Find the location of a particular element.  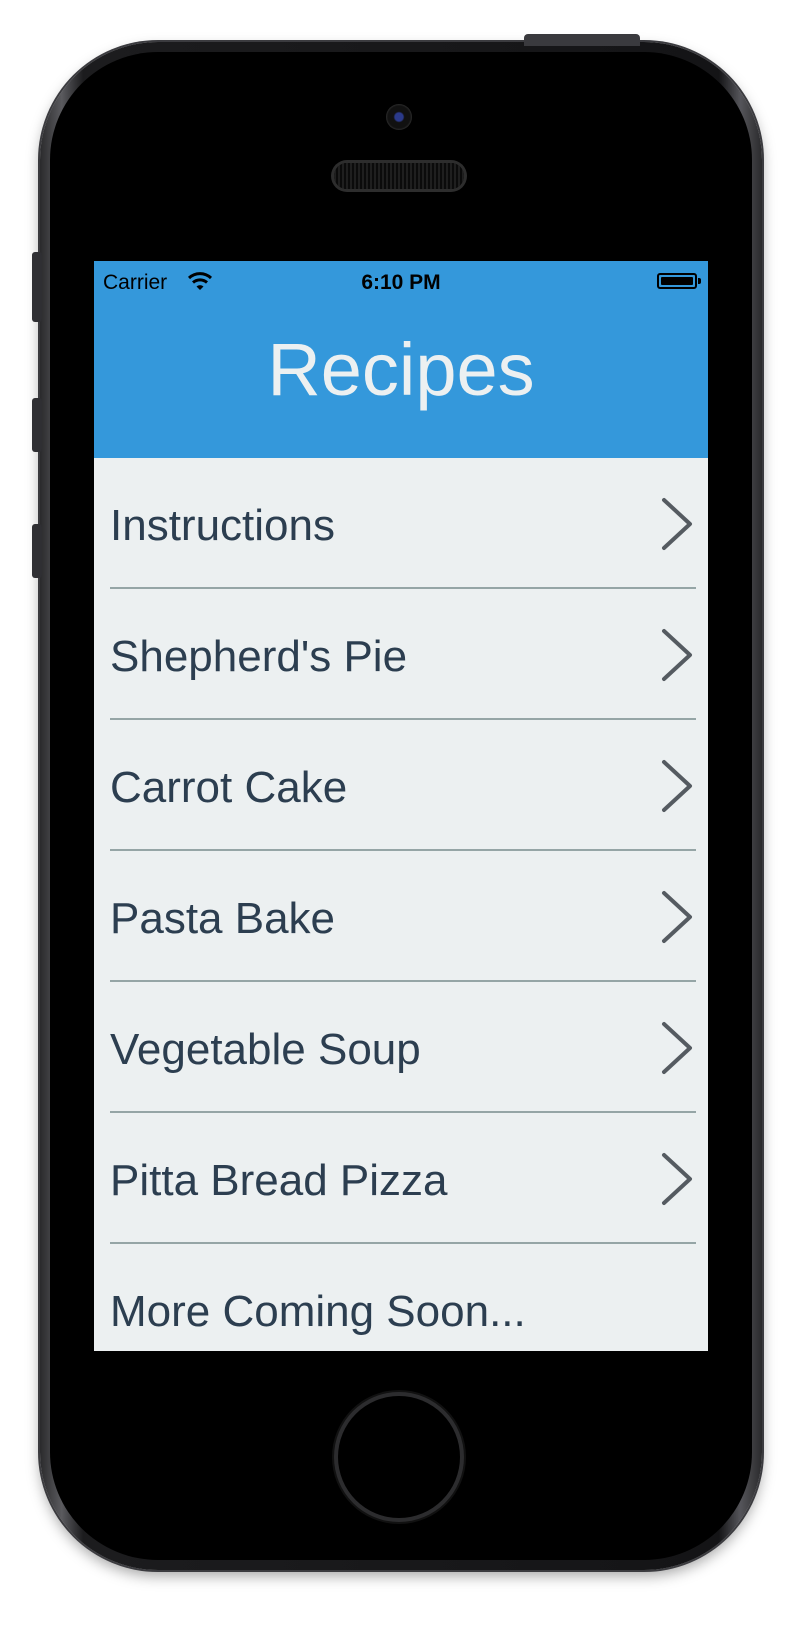

status-bar: Carrier 6:10 PM is located at coordinates (401, 283).